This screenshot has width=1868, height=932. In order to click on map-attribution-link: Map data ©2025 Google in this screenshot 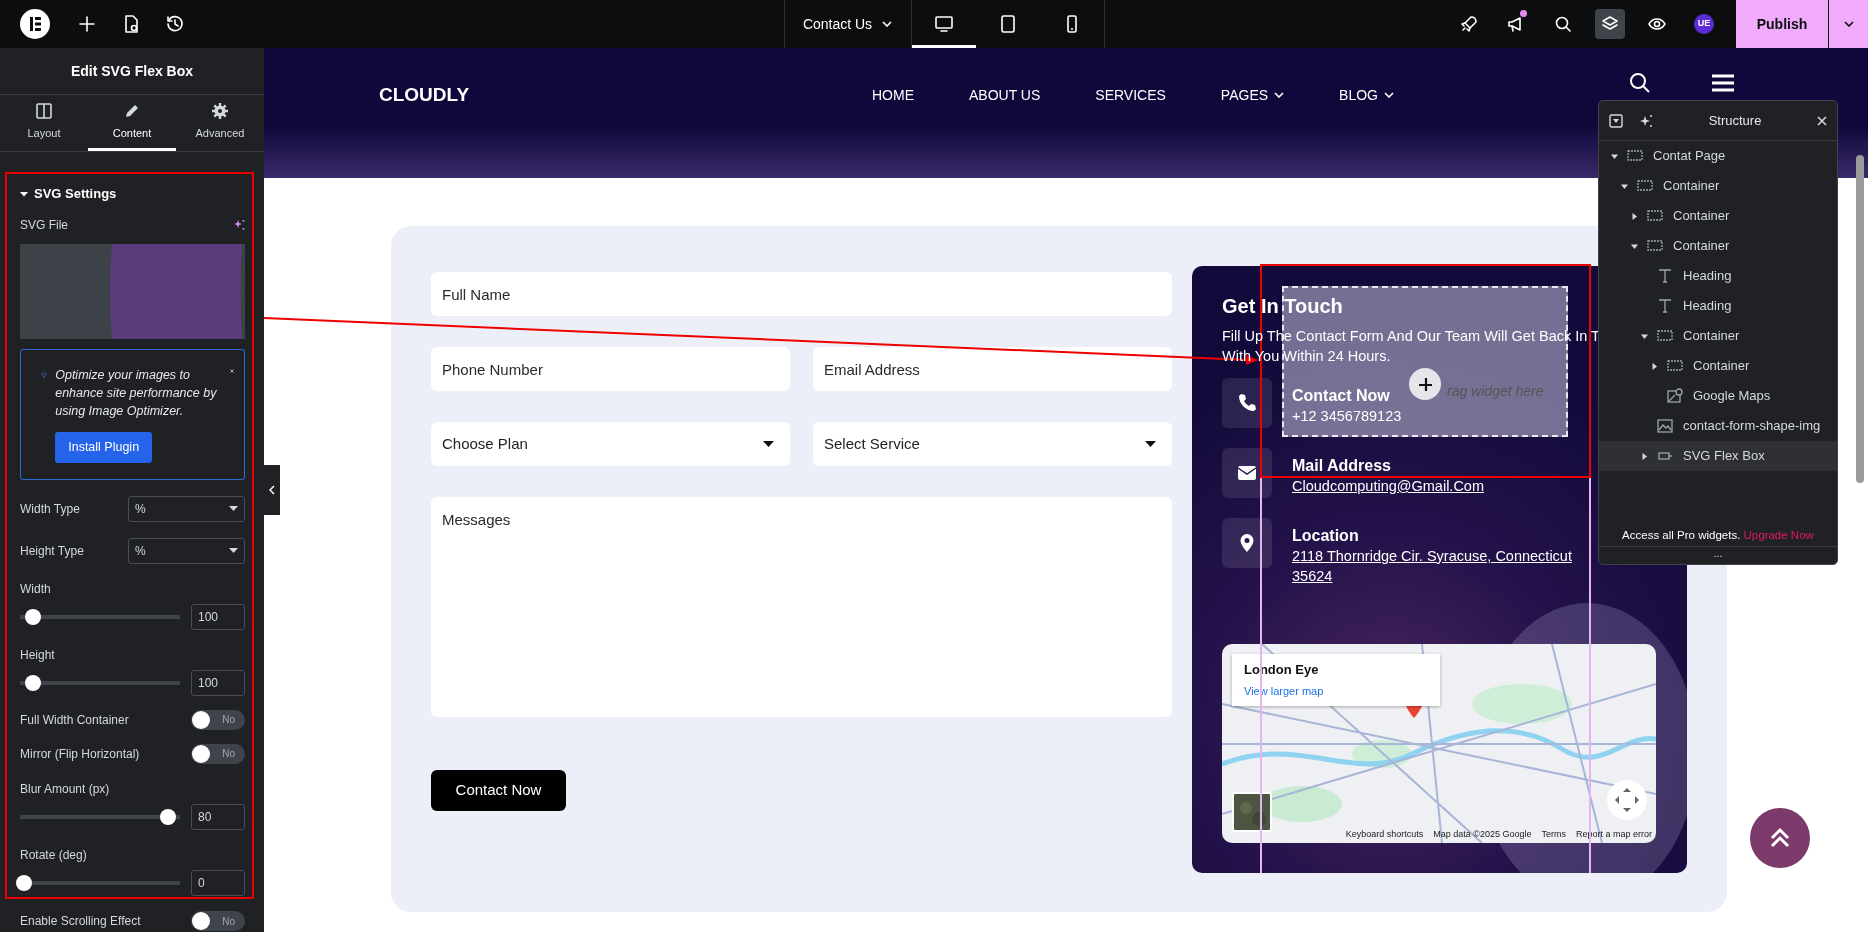, I will do `click(1482, 834)`.